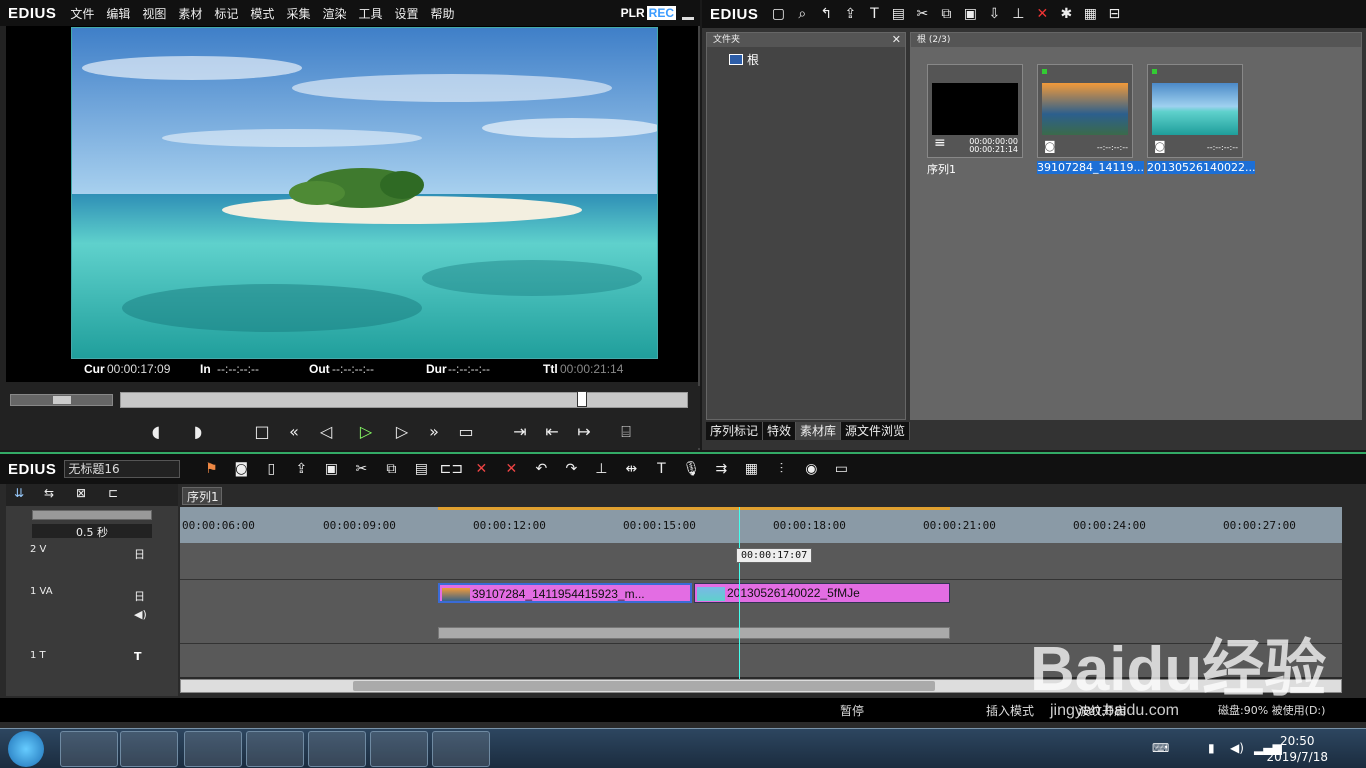 The width and height of the screenshot is (1366, 768). Describe the element at coordinates (876, 431) in the screenshot. I see `tab-source-browser: 源文件浏览` at that location.